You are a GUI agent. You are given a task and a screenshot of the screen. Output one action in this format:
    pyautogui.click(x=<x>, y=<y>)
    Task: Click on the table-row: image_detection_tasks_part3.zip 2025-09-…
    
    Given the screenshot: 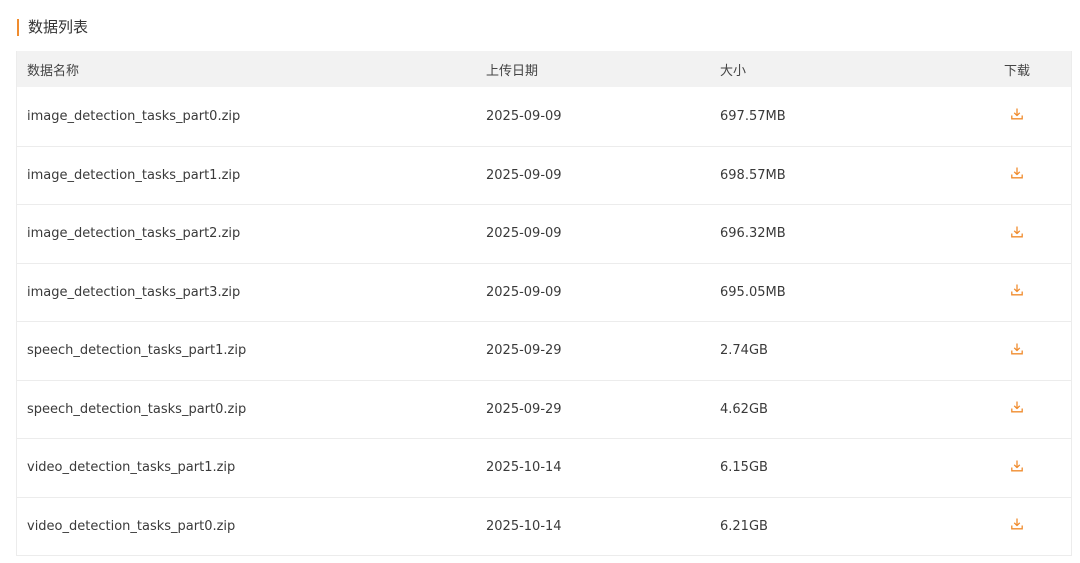 What is the action you would take?
    pyautogui.click(x=544, y=292)
    